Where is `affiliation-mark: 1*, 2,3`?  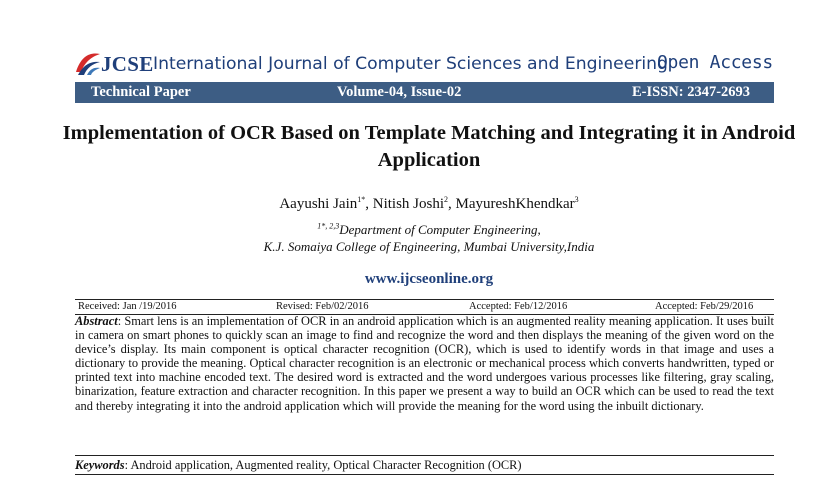 affiliation-mark: 1*, 2,3 is located at coordinates (328, 226).